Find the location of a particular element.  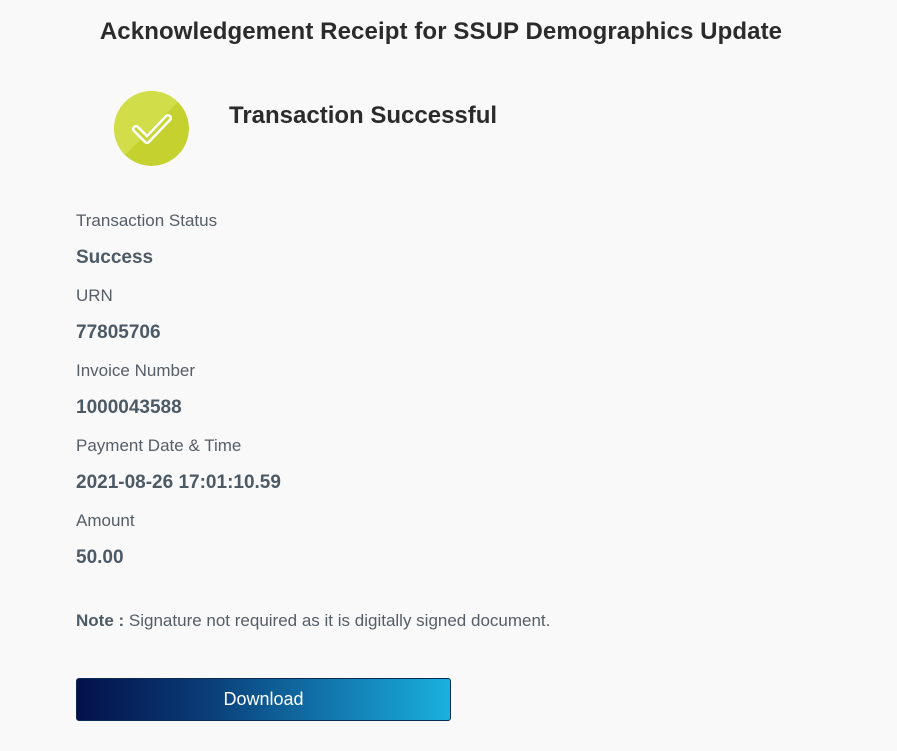

invoice-number-label: Invoice Number is located at coordinates (136, 370).